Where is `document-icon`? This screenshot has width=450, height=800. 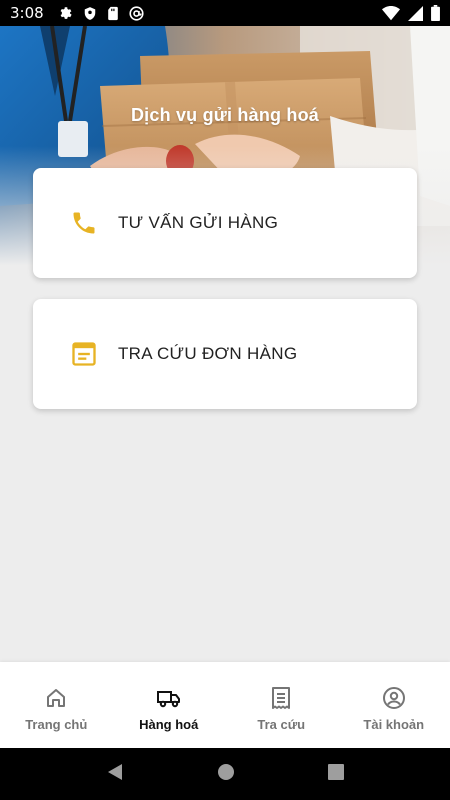 document-icon is located at coordinates (84, 354).